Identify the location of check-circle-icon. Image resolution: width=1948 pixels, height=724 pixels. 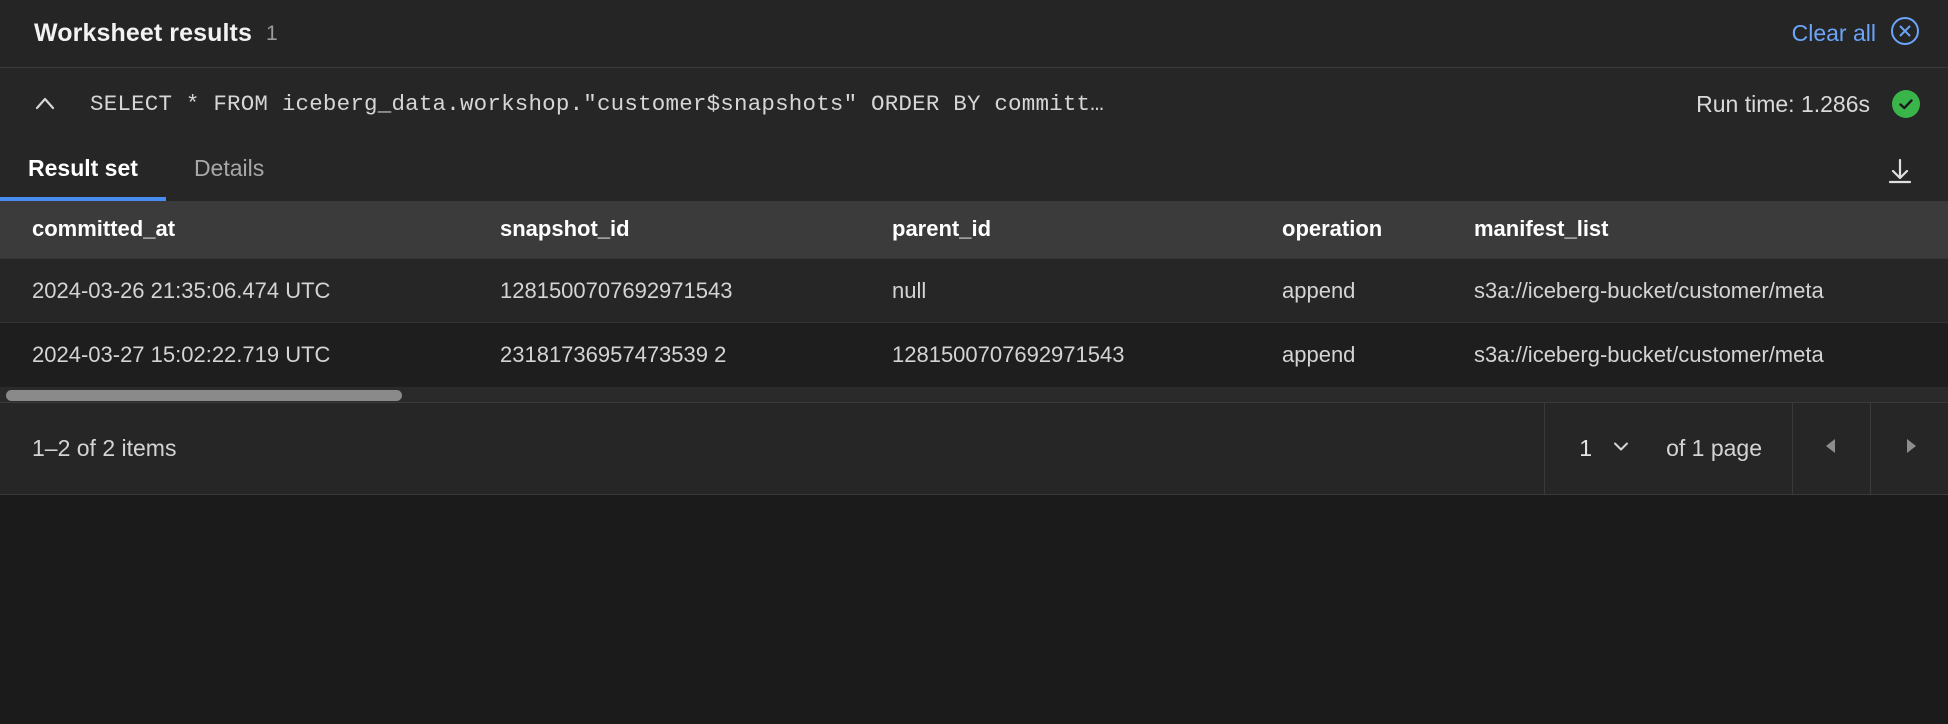
(1906, 104).